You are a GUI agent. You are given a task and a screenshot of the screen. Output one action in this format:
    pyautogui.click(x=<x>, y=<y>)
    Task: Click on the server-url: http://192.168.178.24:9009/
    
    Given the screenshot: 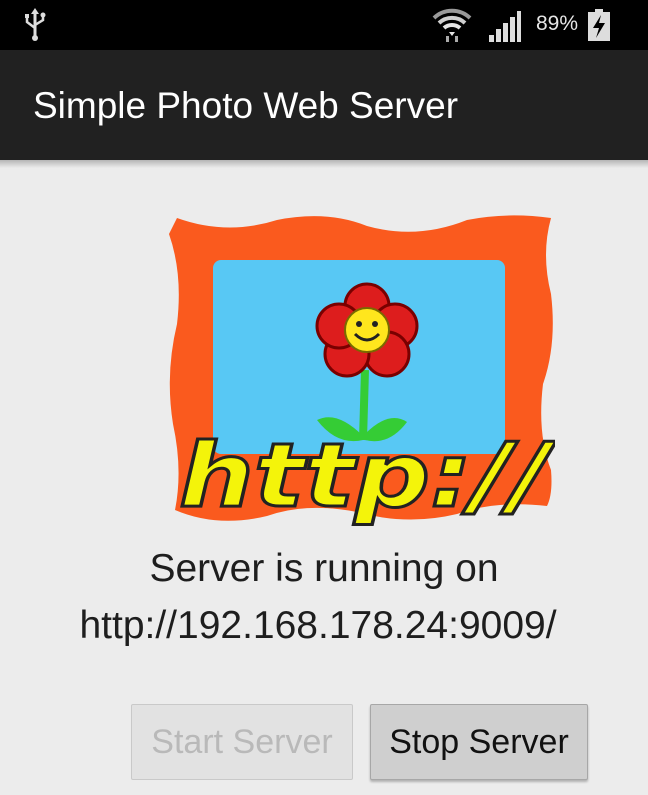 What is the action you would take?
    pyautogui.click(x=318, y=625)
    